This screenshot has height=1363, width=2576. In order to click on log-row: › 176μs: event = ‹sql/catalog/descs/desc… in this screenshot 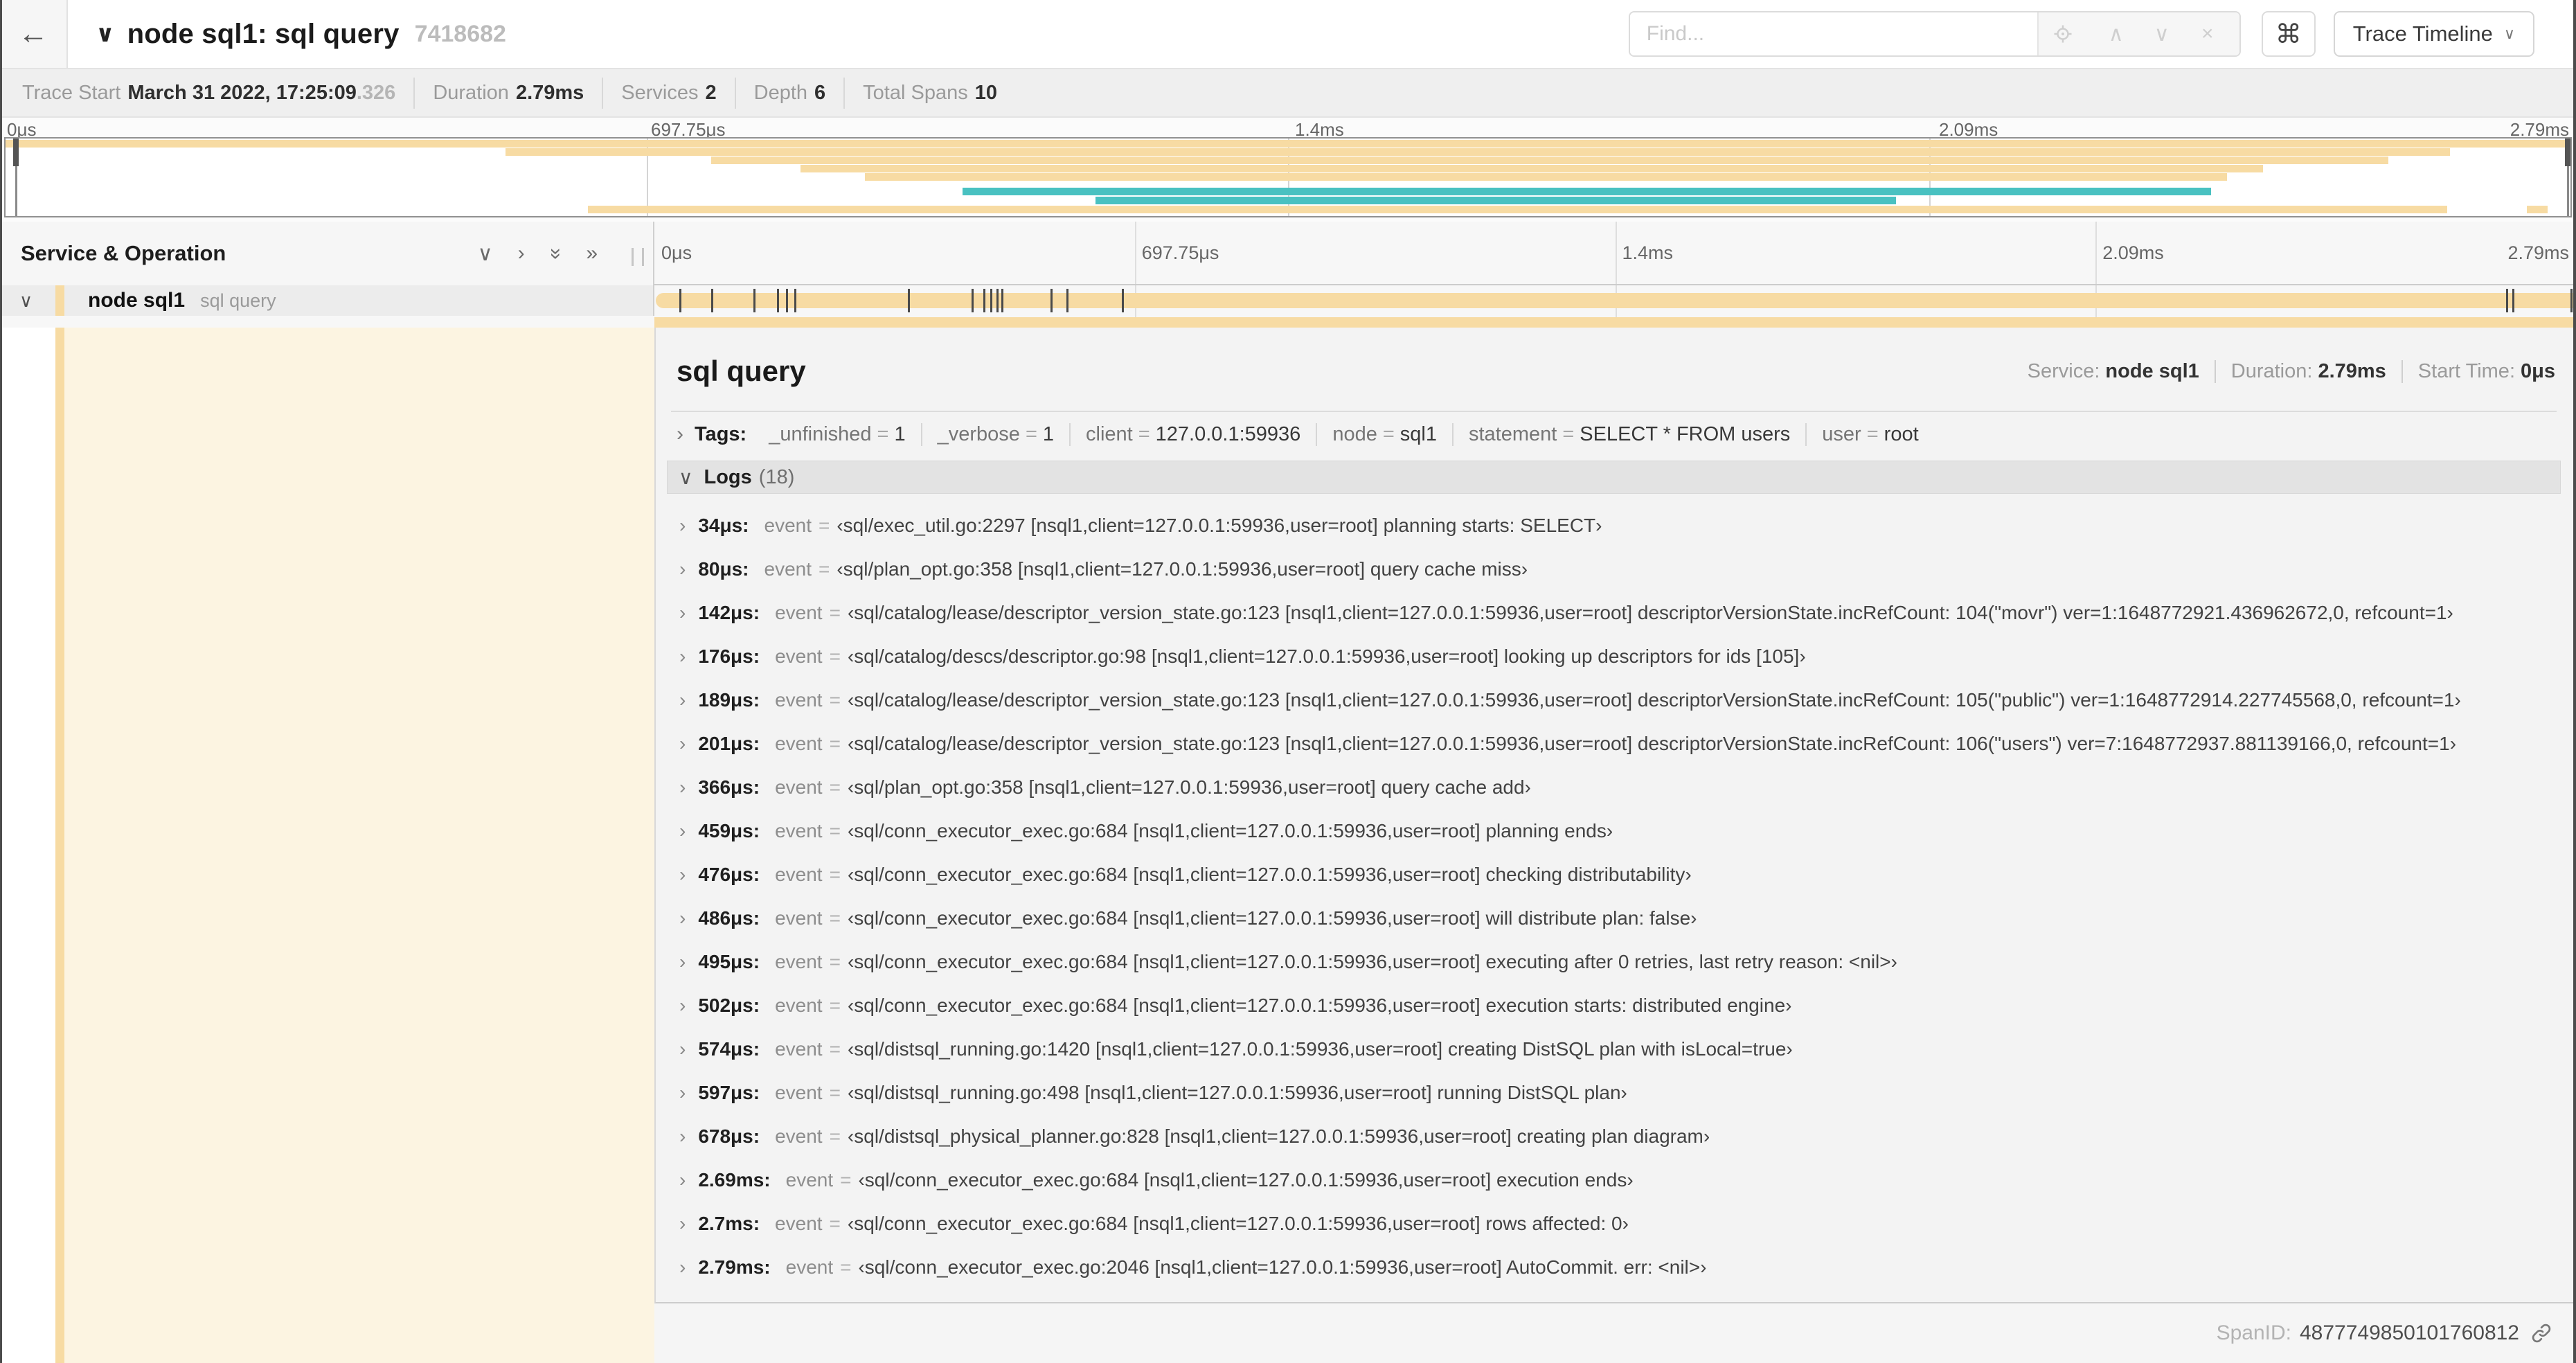, I will do `click(1614, 656)`.